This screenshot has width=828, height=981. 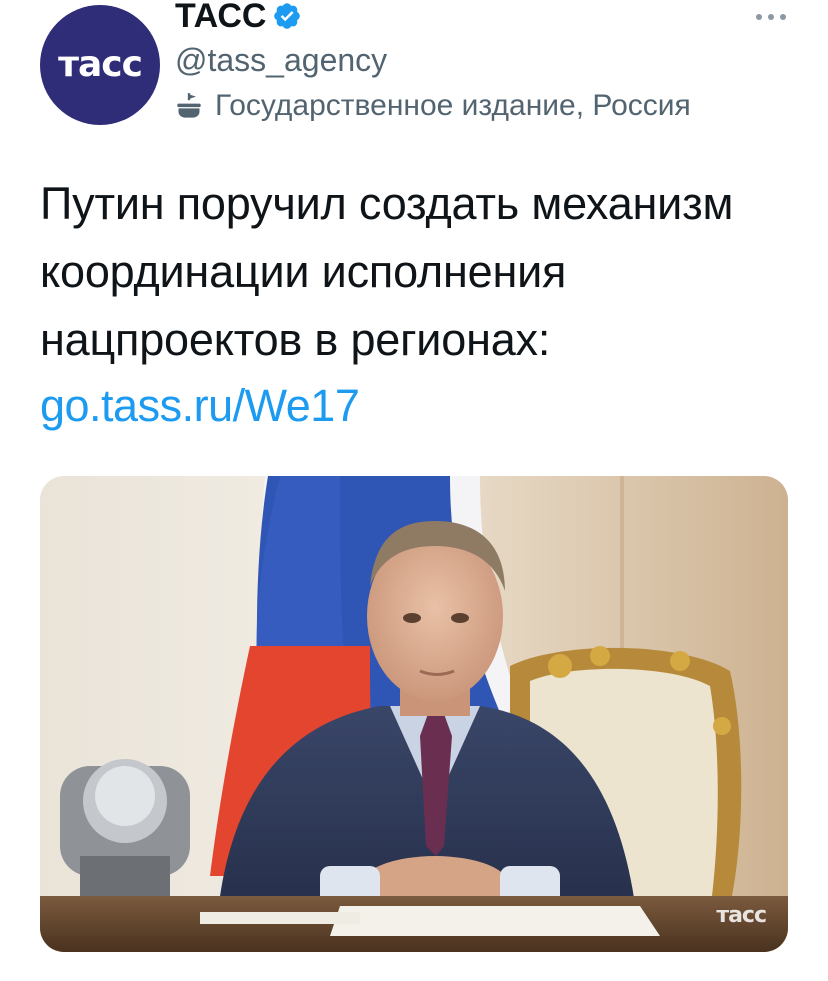 I want to click on display-name-text: ТАСС, so click(x=221, y=17).